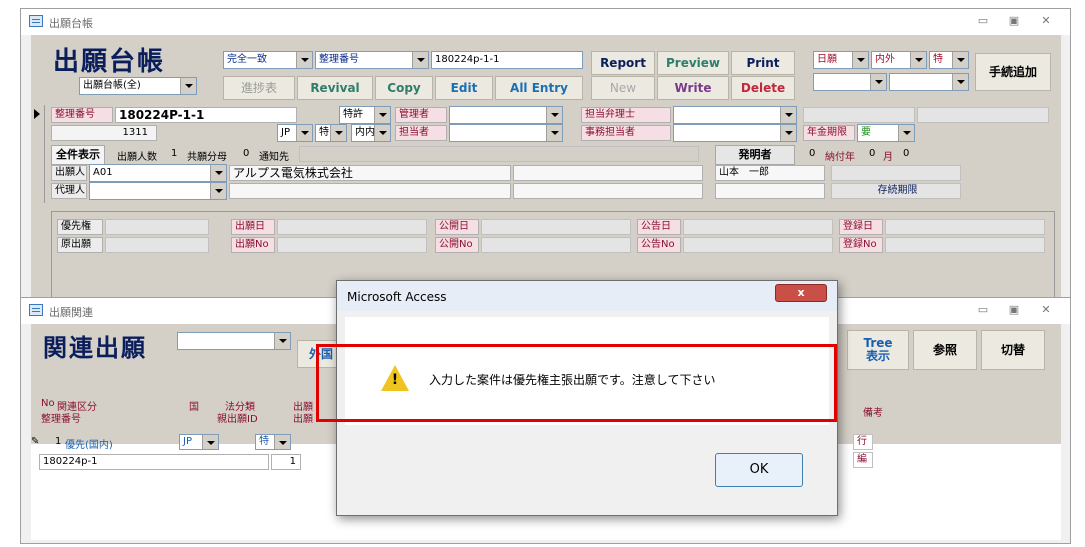  I want to click on search-value-input: 180224p-1-1, so click(507, 60).